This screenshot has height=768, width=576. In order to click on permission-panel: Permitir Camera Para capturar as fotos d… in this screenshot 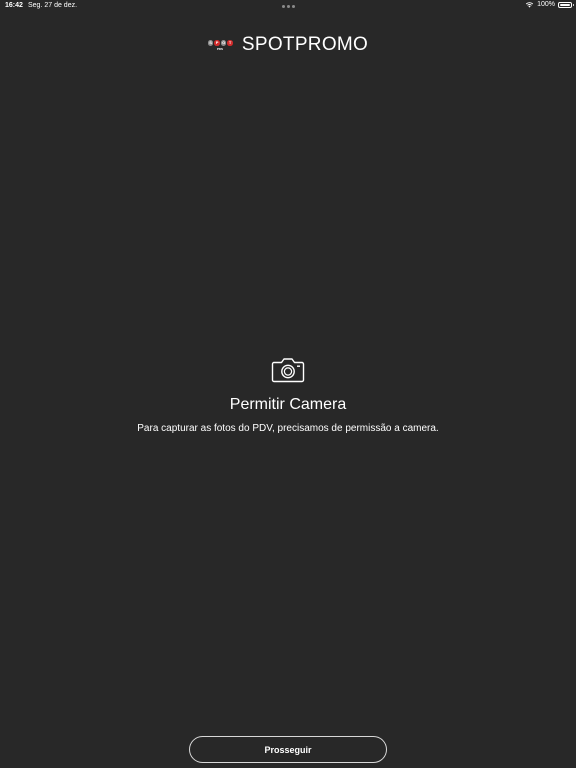, I will do `click(288, 395)`.